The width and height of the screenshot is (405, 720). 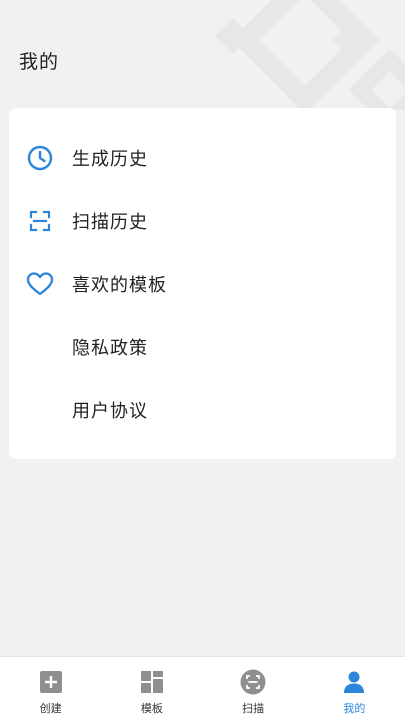 What do you see at coordinates (202, 157) in the screenshot?
I see `menu-item-generate-history: 生成历史` at bounding box center [202, 157].